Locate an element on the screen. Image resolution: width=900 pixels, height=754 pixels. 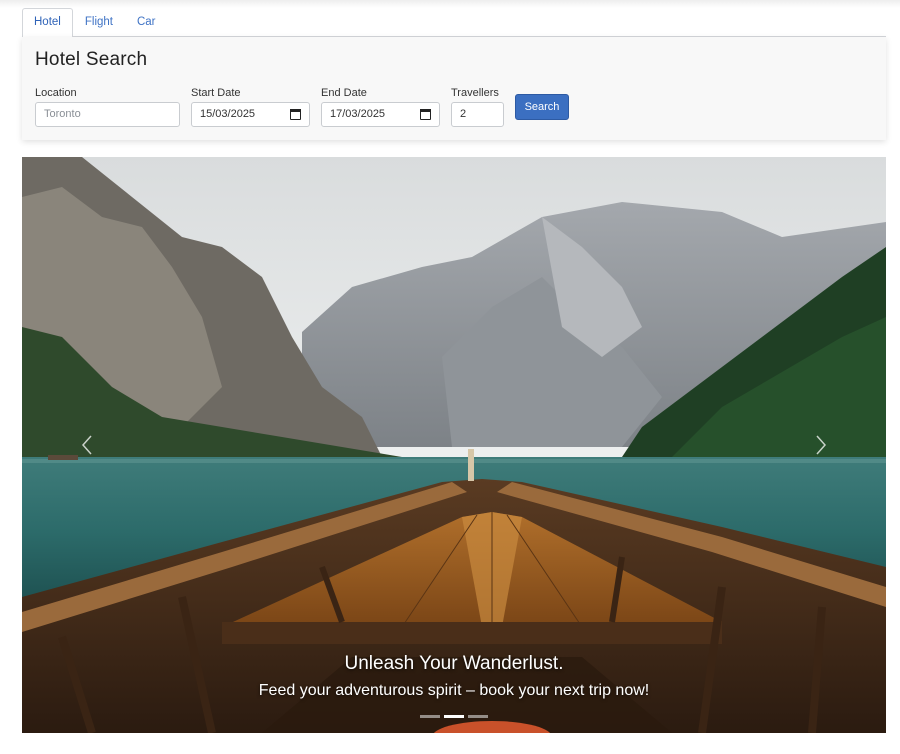
start-date-value: 15/03/2025 is located at coordinates (228, 114).